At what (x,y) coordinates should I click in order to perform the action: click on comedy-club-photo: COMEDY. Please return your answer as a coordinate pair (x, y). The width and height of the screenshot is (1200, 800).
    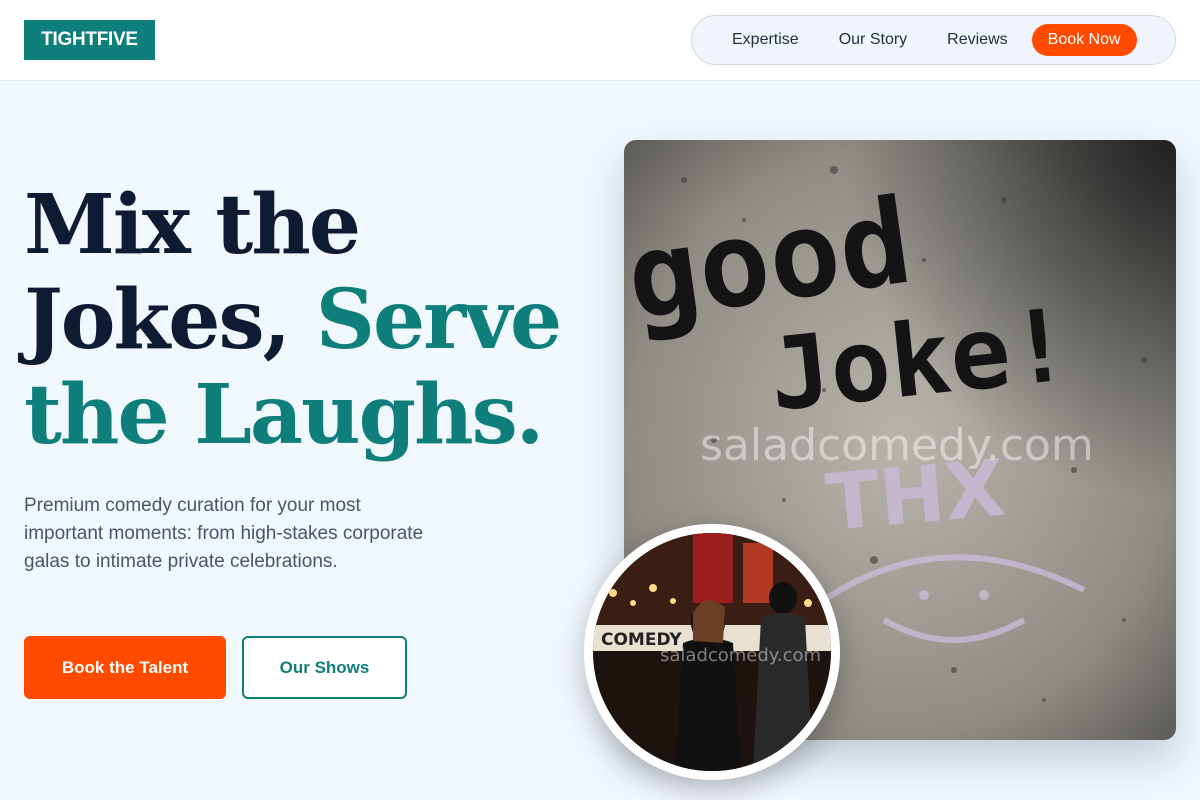
    Looking at the image, I should click on (712, 652).